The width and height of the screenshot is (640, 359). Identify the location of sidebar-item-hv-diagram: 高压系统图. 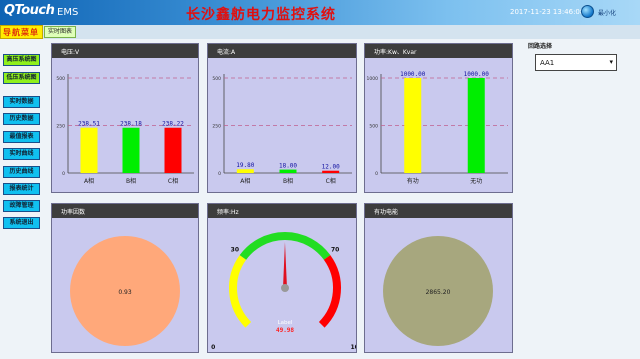
(21, 60).